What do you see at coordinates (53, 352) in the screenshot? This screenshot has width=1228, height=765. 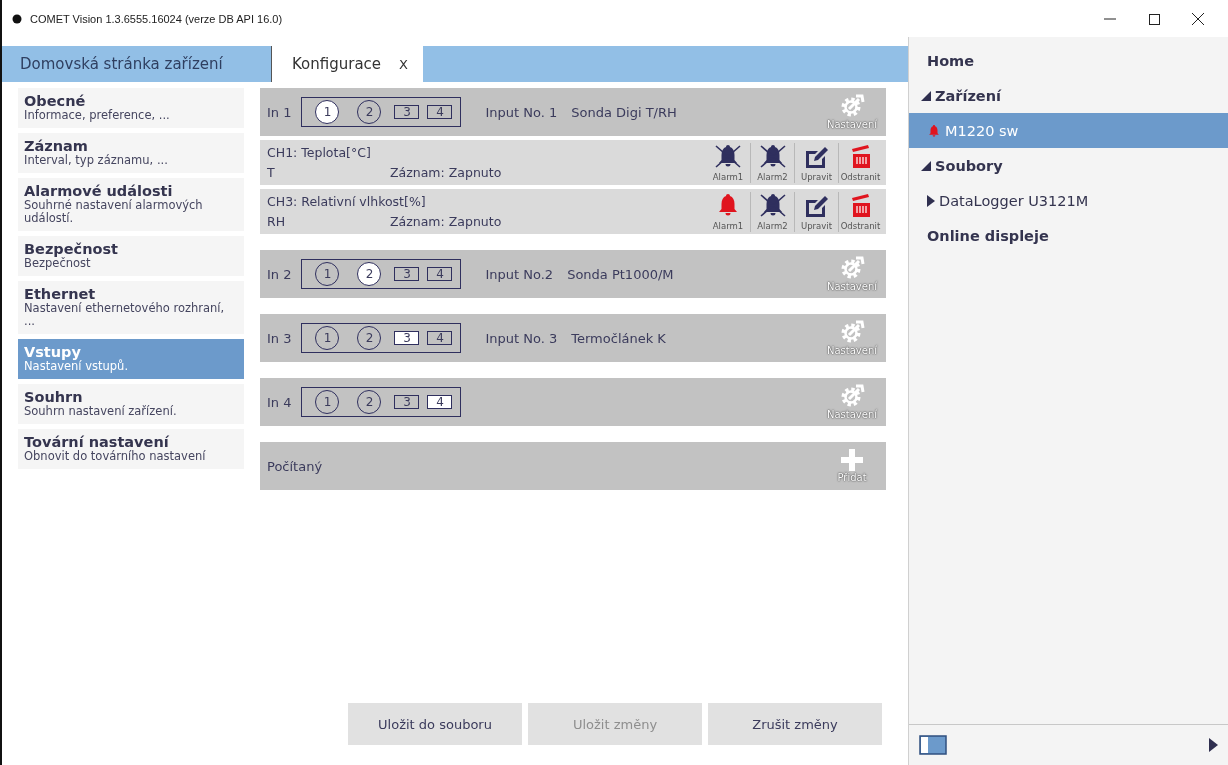 I see `sidebar-item-title: Vstupy` at bounding box center [53, 352].